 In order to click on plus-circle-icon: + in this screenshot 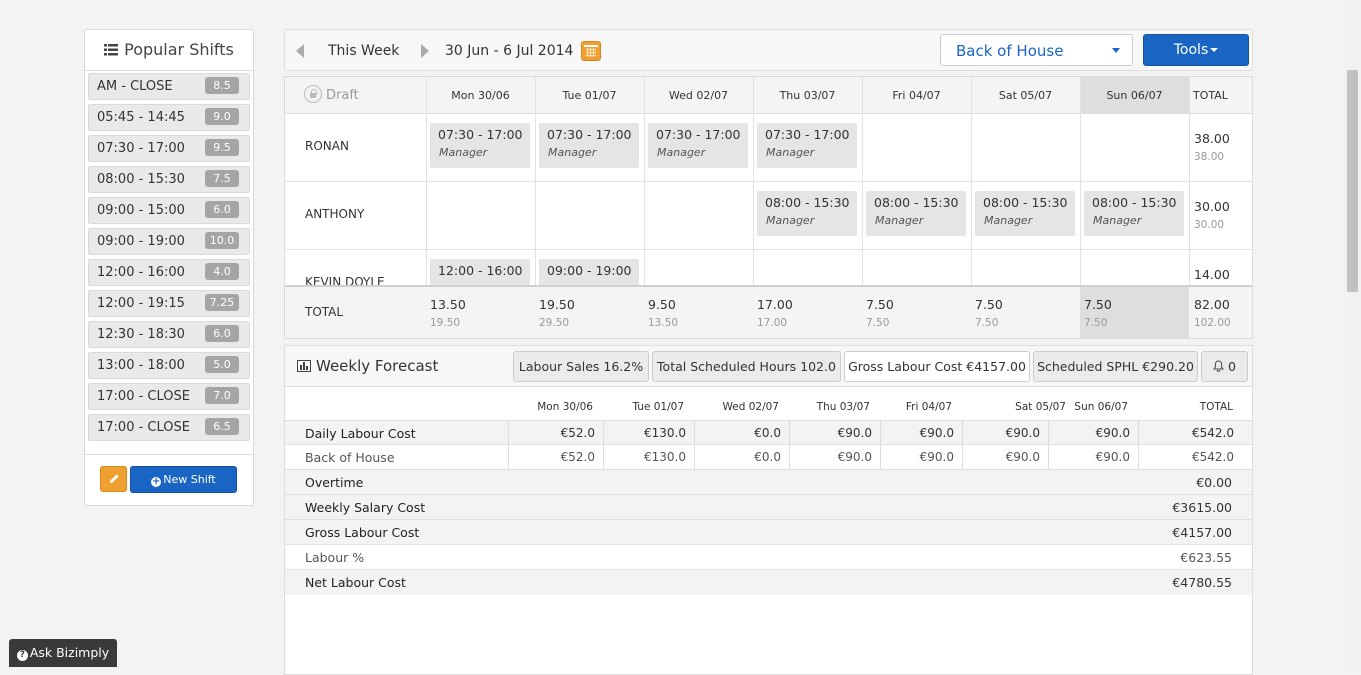, I will do `click(156, 481)`.